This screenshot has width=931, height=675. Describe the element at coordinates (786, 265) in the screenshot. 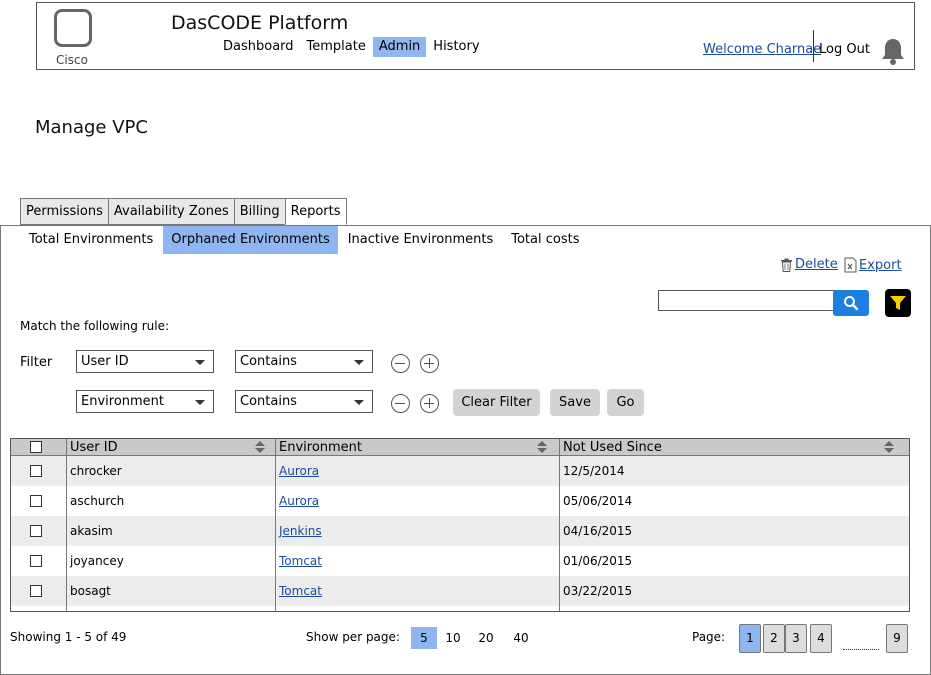

I see `trash-icon` at that location.